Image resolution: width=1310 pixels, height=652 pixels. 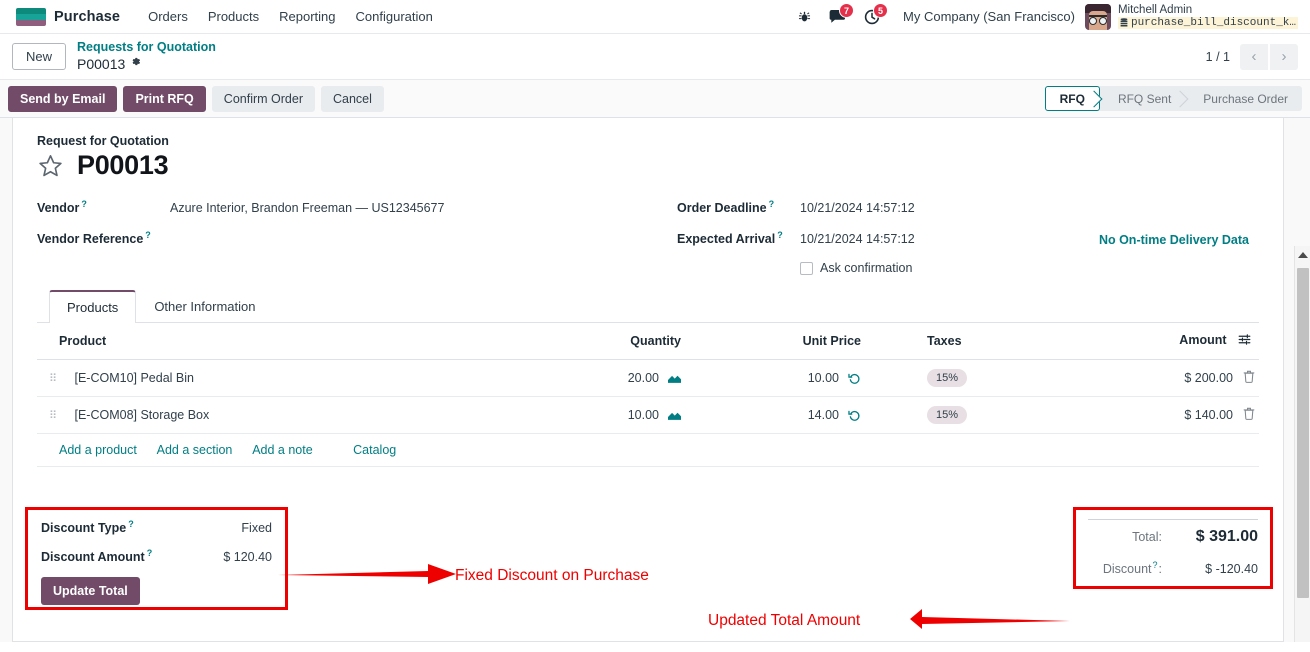 I want to click on add-a-note-link: Add a note, so click(x=282, y=450).